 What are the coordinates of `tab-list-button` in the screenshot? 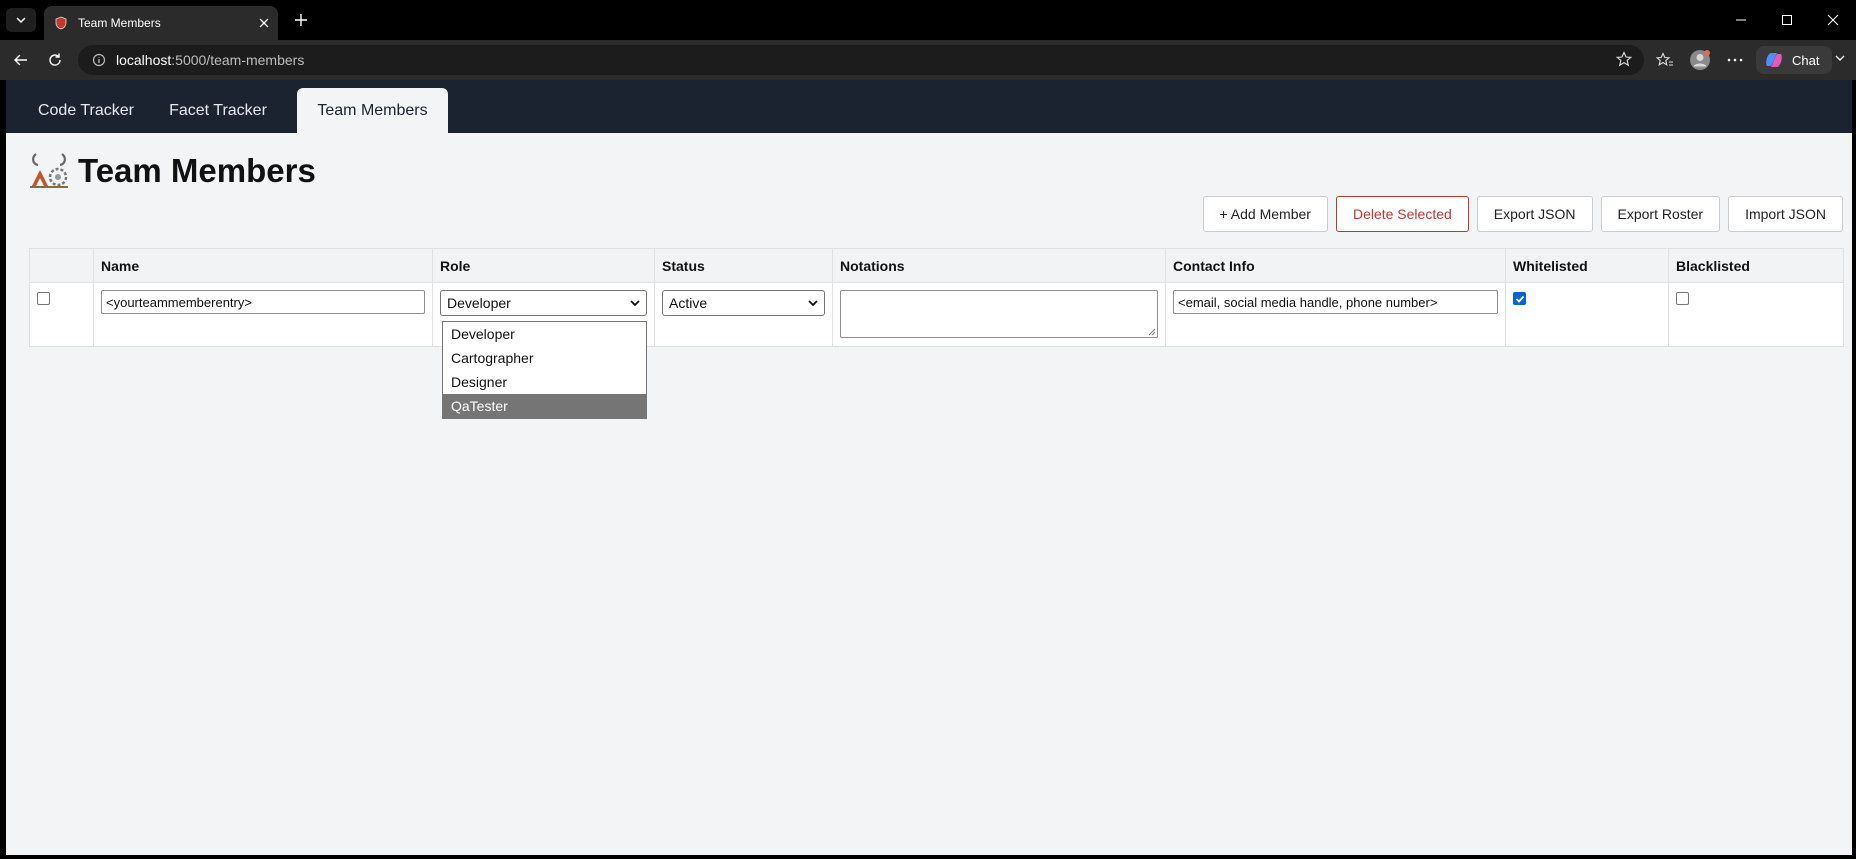 It's located at (21, 20).